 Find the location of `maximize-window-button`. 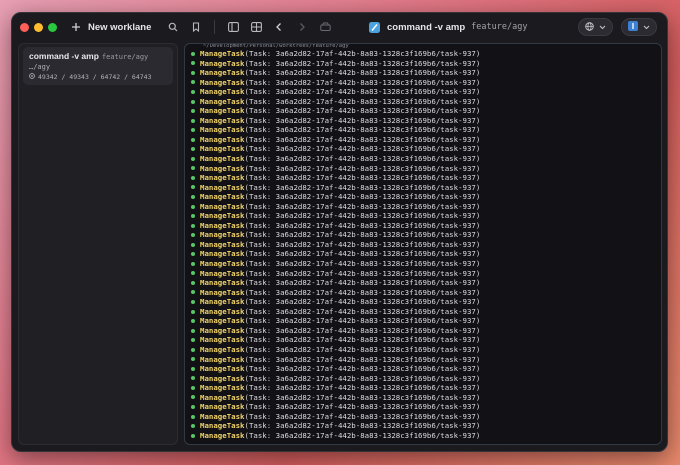

maximize-window-button is located at coordinates (52, 27).